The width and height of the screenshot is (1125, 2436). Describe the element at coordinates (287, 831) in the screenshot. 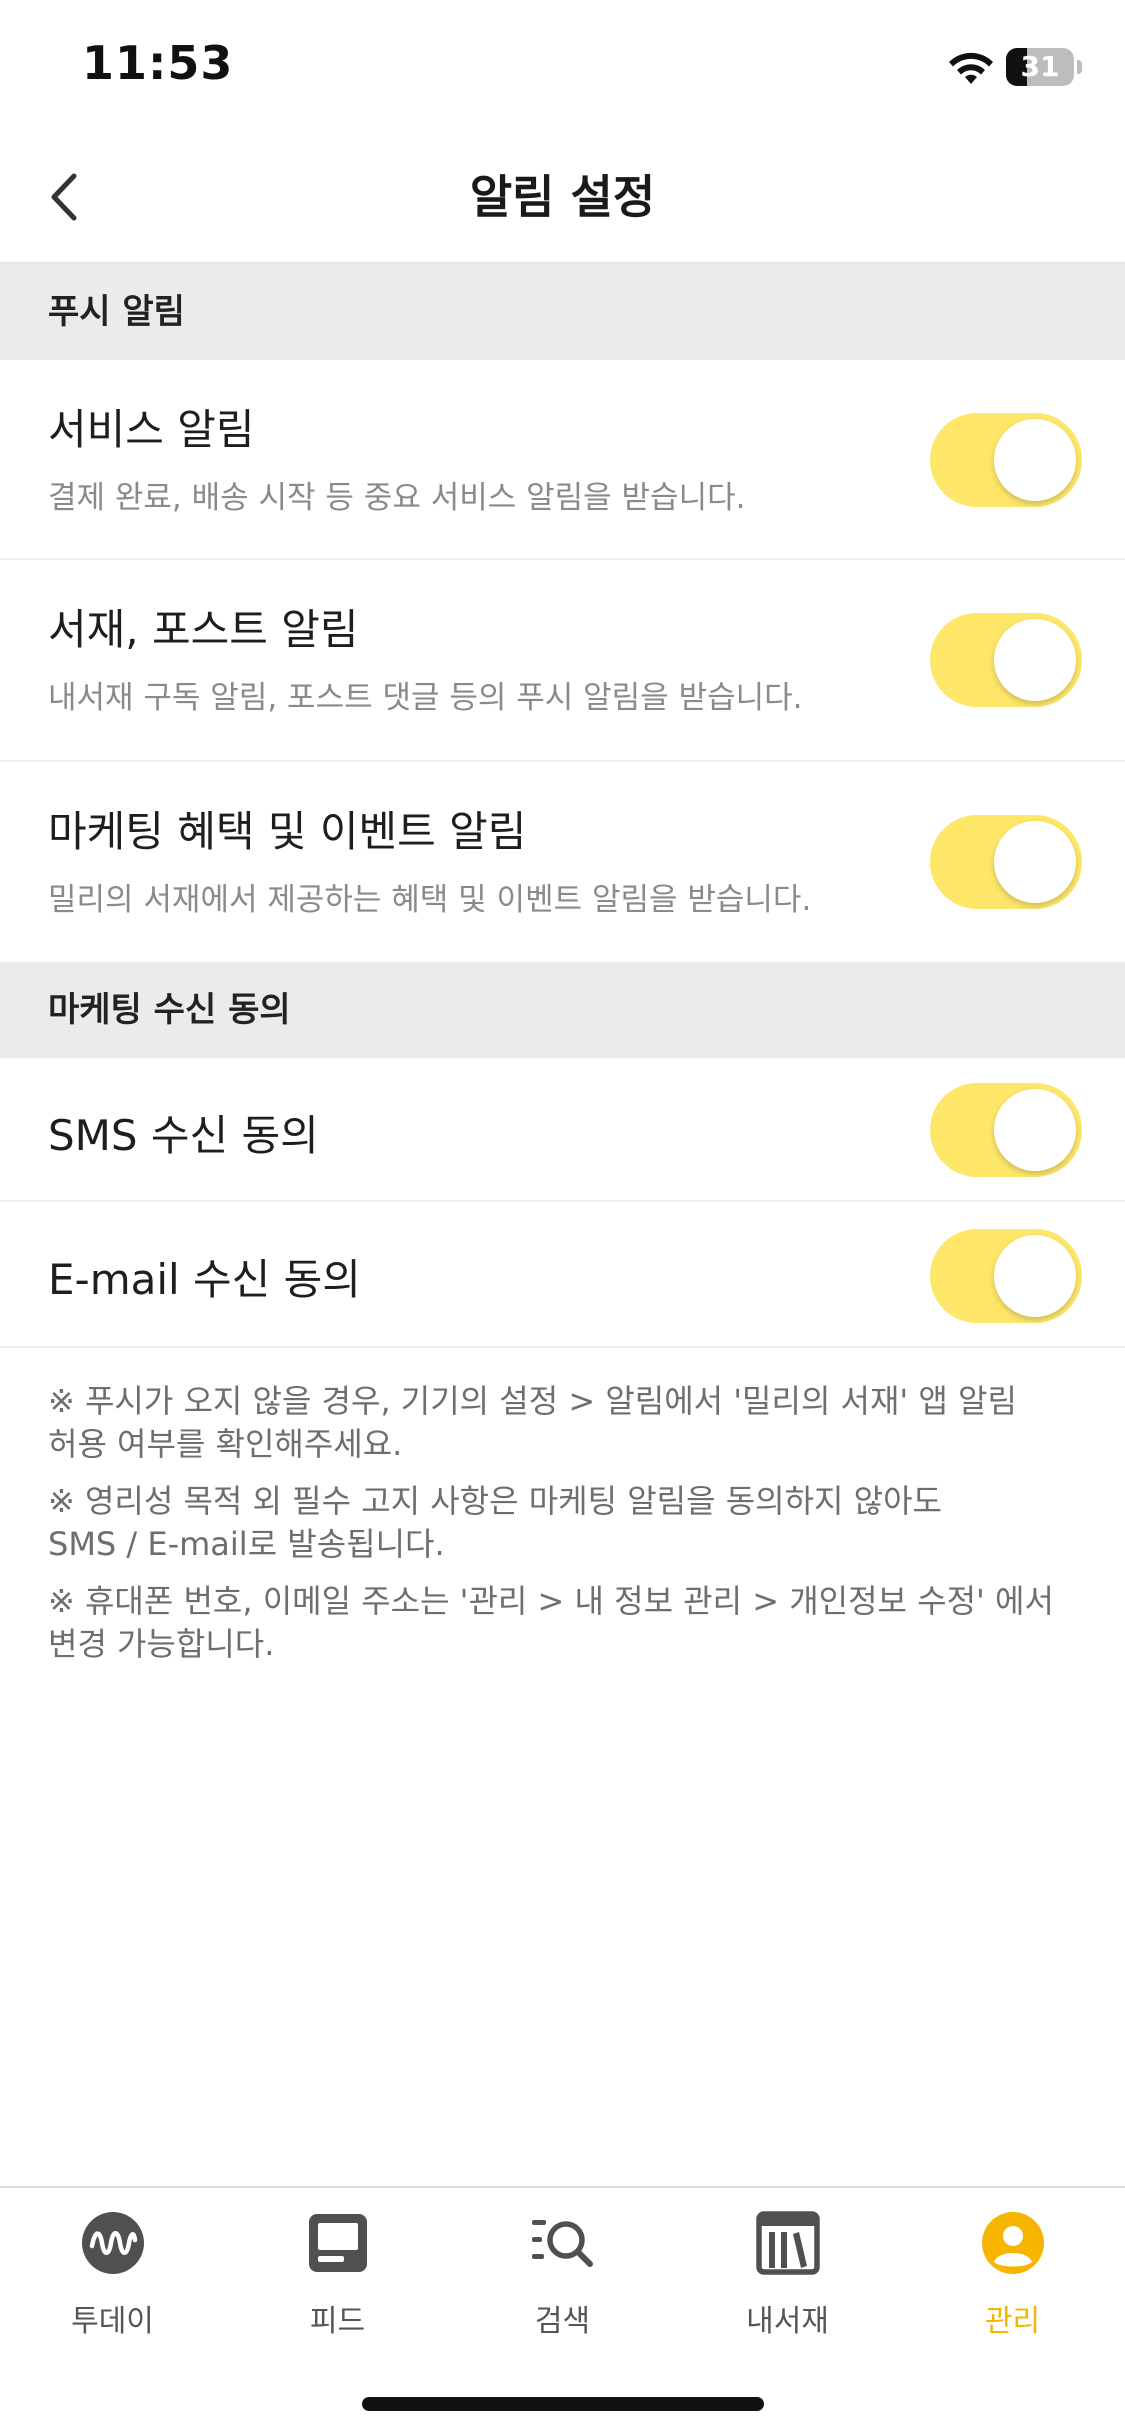

I see `row-title: 마케팅 혜택 및 이벤트 알림` at that location.